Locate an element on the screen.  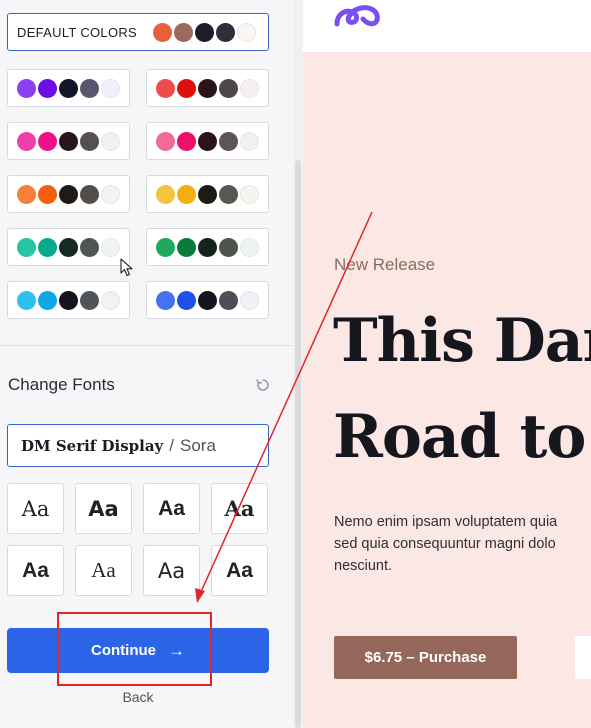
back-link: Back is located at coordinates (138, 697).